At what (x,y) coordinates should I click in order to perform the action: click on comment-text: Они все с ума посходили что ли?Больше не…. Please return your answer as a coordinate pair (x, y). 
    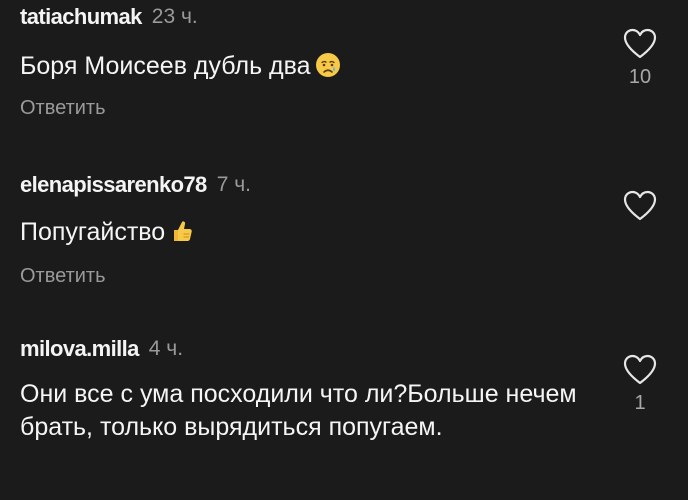
    Looking at the image, I should click on (300, 411).